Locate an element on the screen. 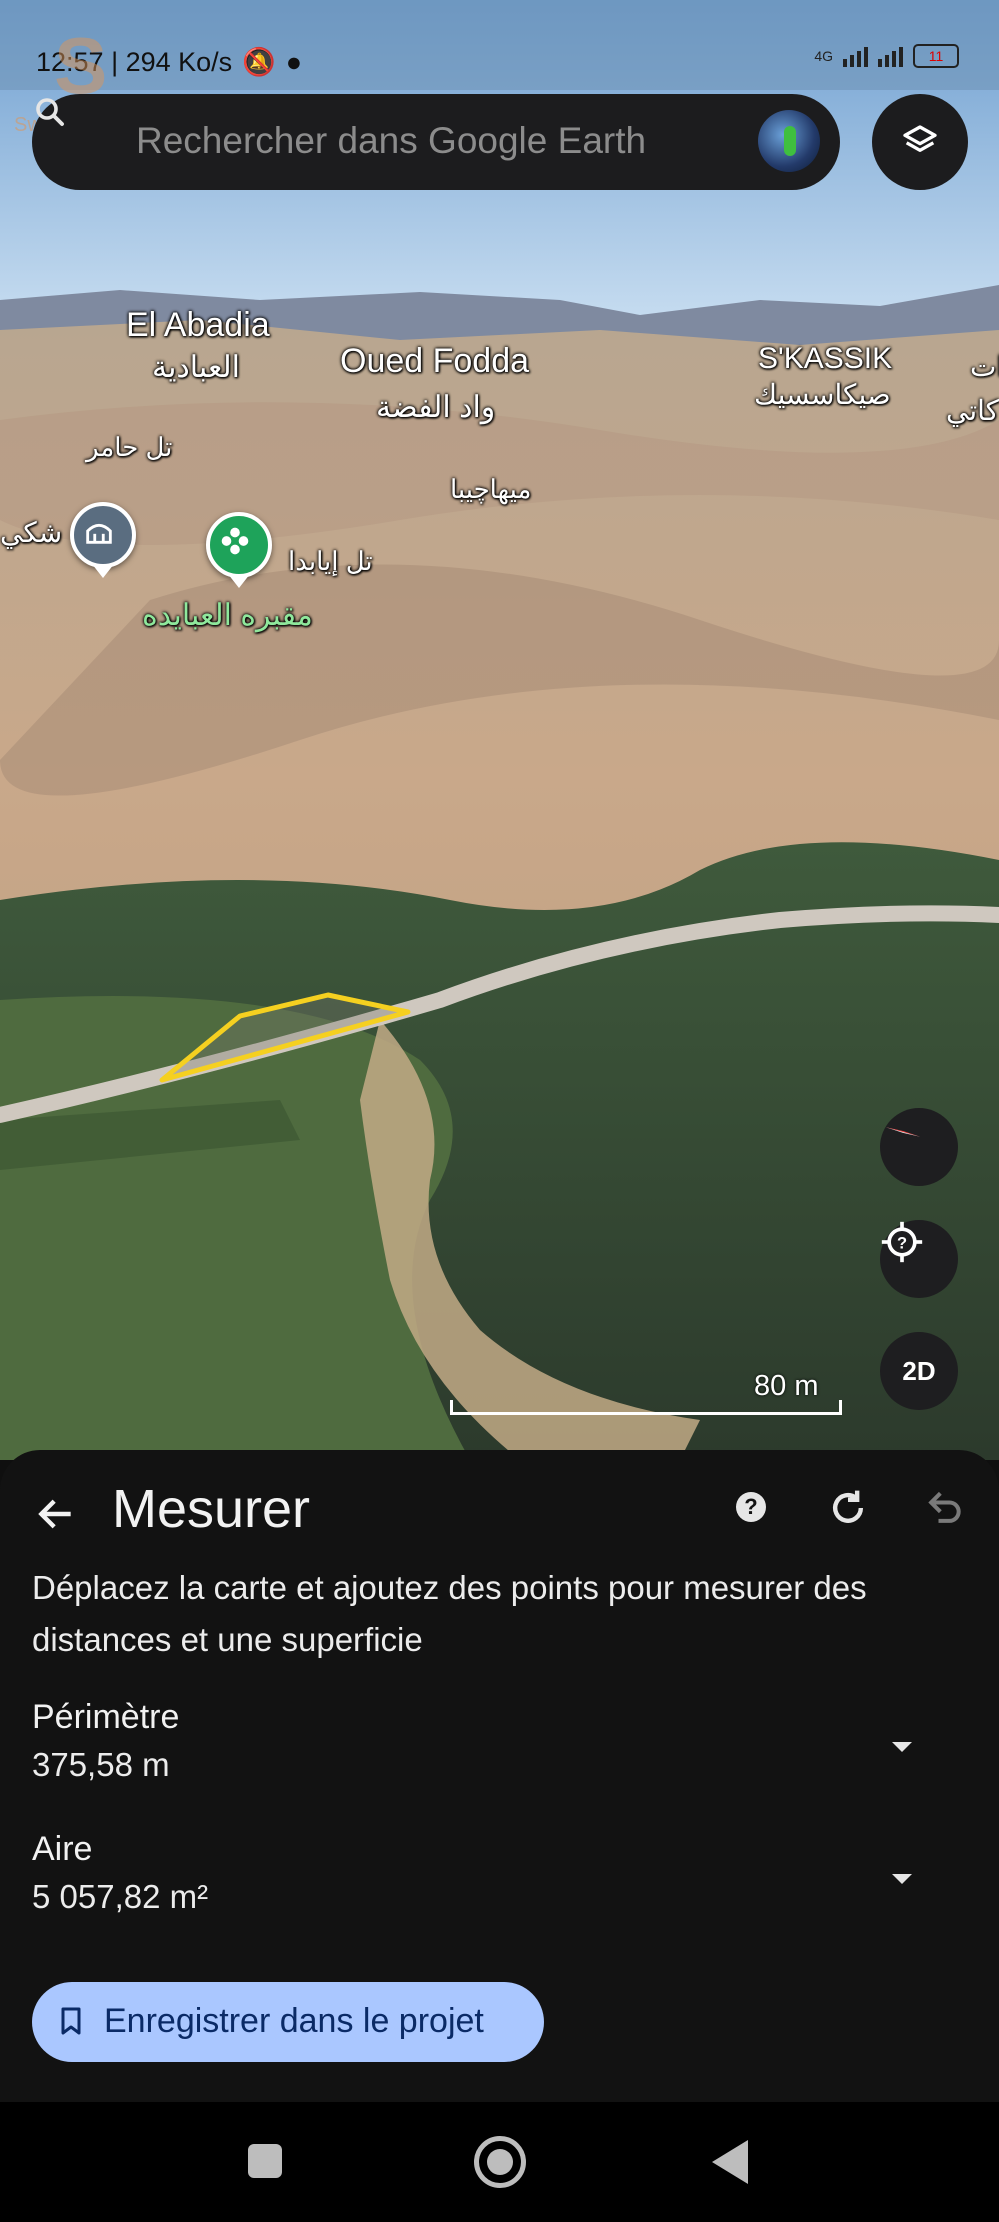  area-label: Aire is located at coordinates (62, 1849).